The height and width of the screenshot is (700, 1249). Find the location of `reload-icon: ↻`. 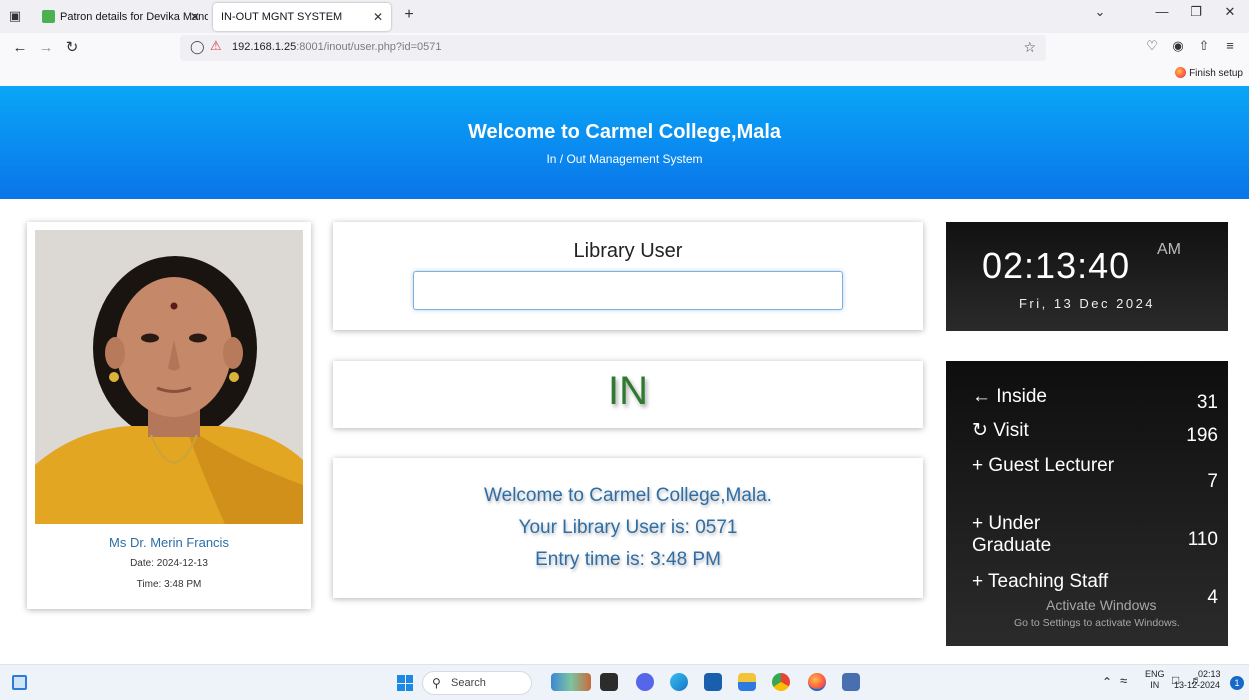

reload-icon: ↻ is located at coordinates (72, 48).